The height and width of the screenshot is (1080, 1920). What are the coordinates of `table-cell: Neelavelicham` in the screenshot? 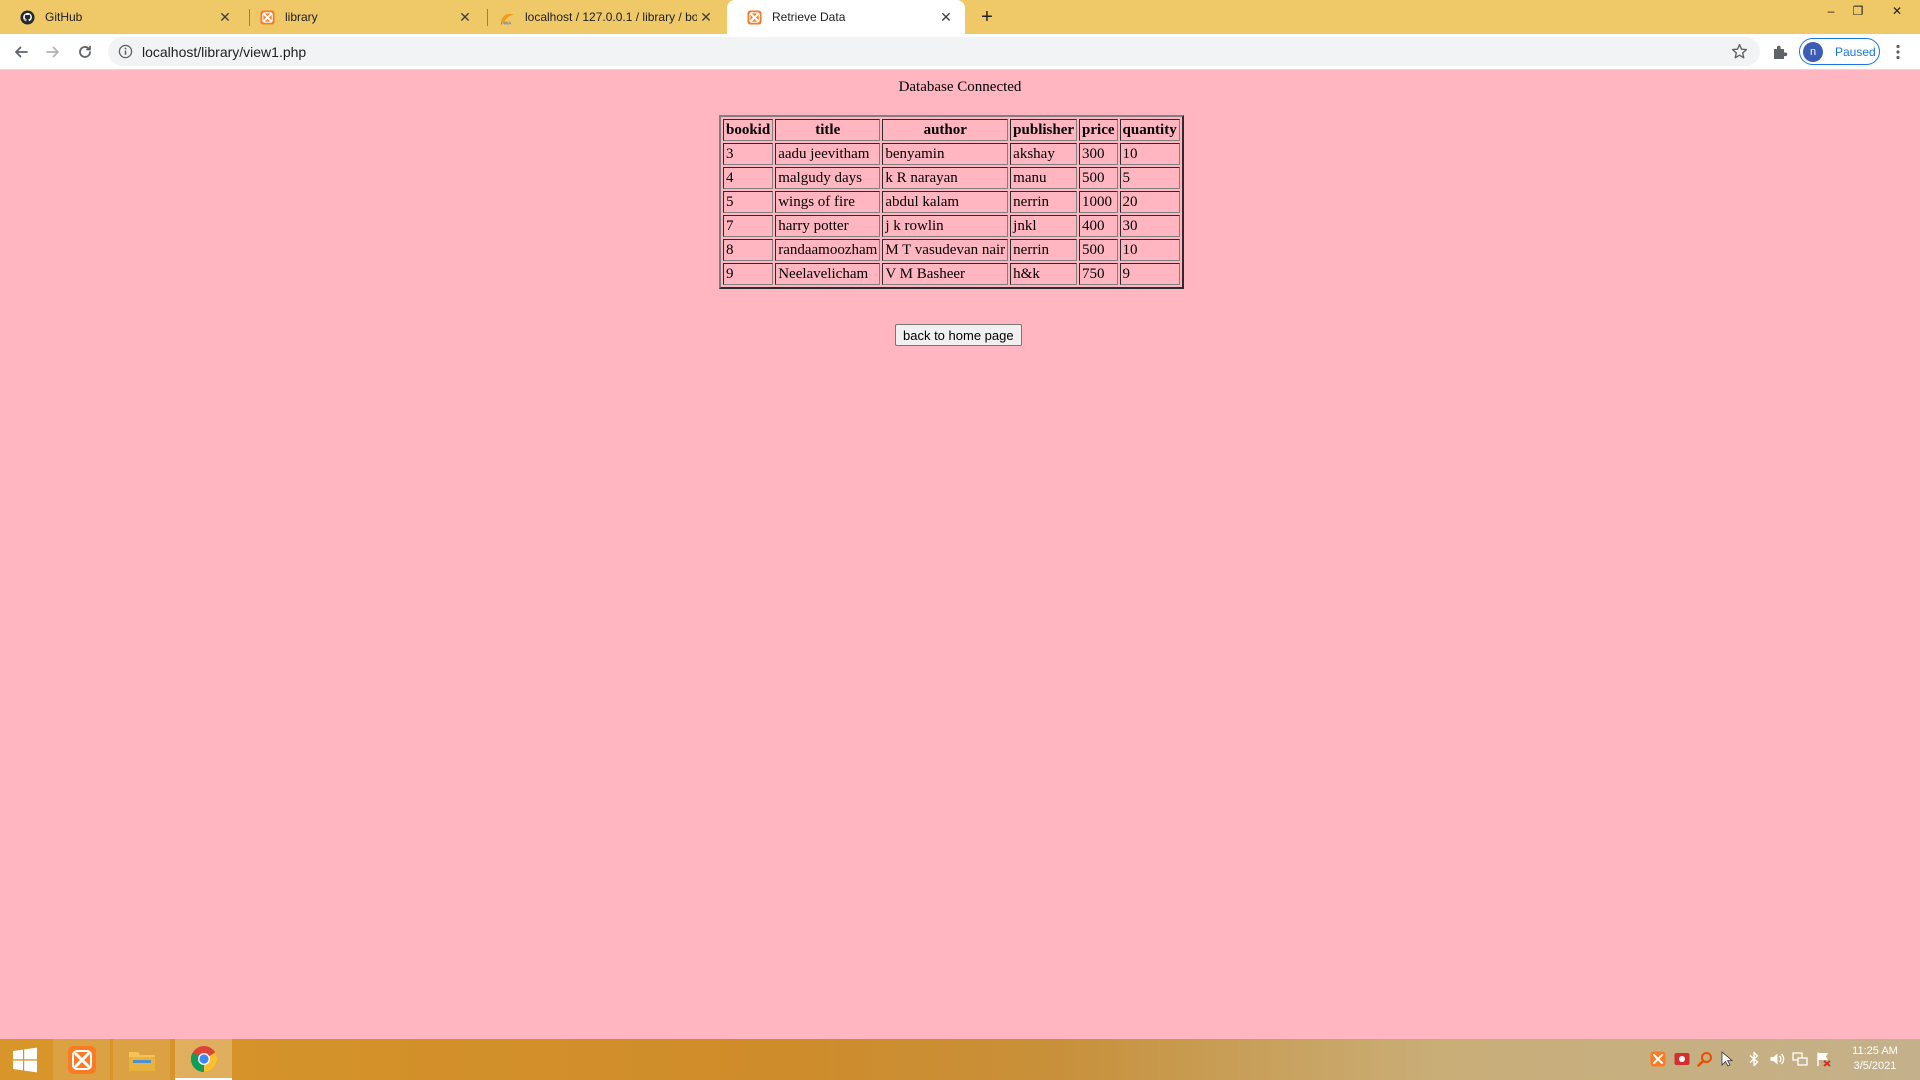 It's located at (828, 274).